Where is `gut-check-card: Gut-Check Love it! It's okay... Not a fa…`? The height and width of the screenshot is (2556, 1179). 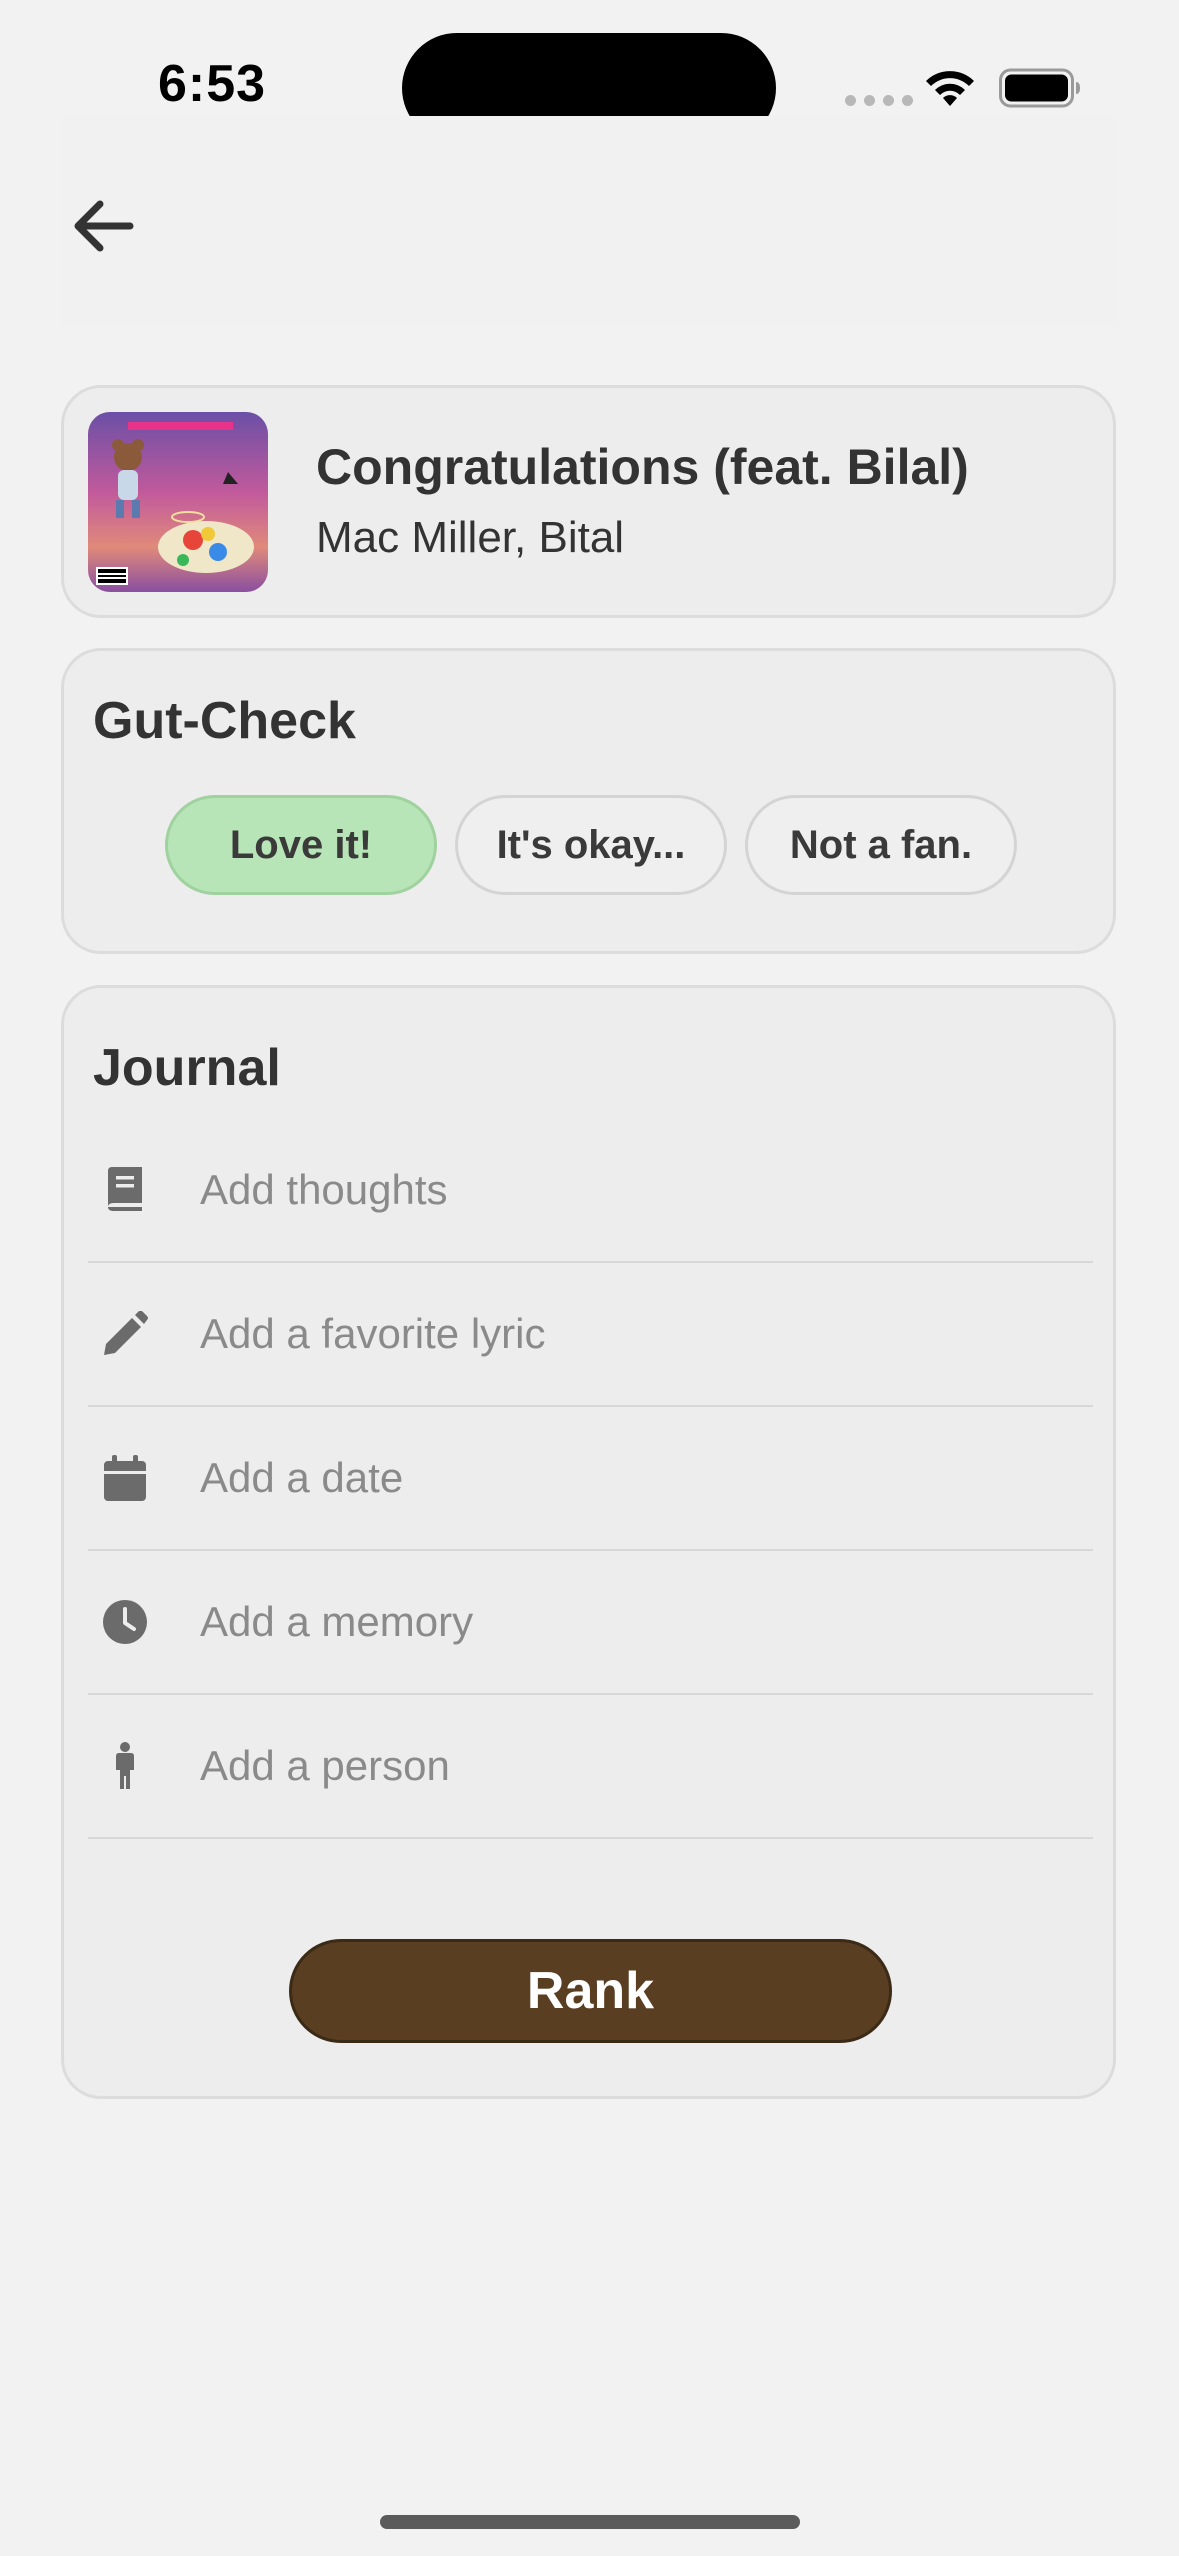
gut-check-card: Gut-Check Love it! It's okay... Not a fa… is located at coordinates (588, 801).